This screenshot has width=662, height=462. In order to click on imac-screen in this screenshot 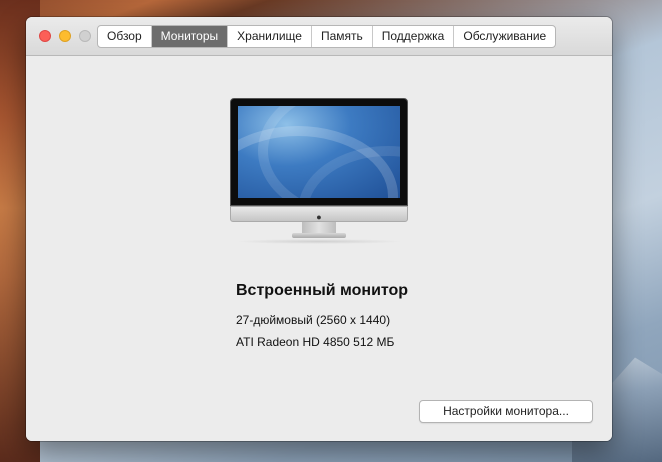, I will do `click(319, 152)`.